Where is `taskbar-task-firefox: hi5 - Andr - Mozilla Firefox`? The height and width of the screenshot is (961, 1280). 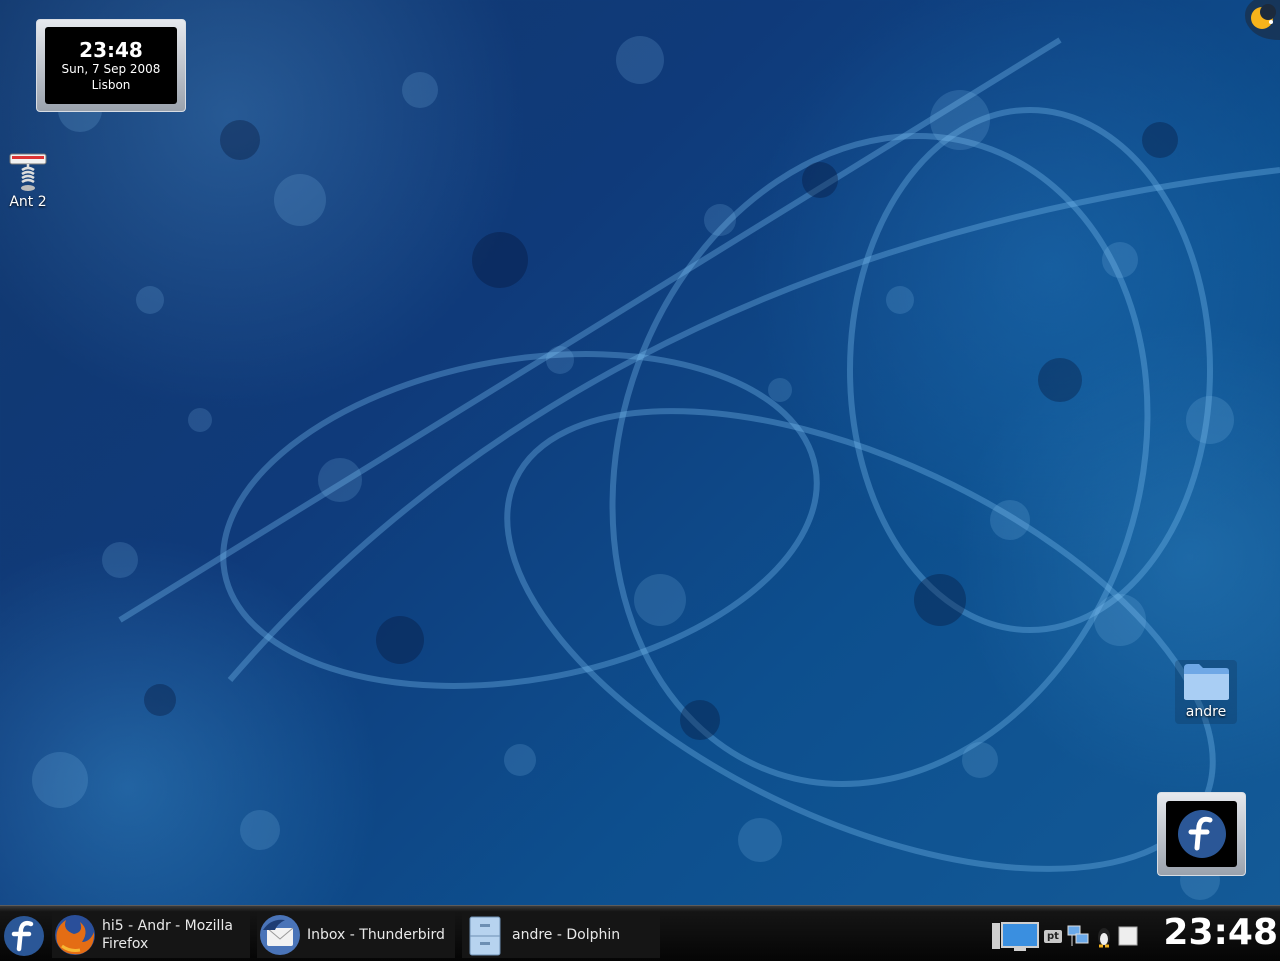 taskbar-task-firefox: hi5 - Andr - Mozilla Firefox is located at coordinates (151, 935).